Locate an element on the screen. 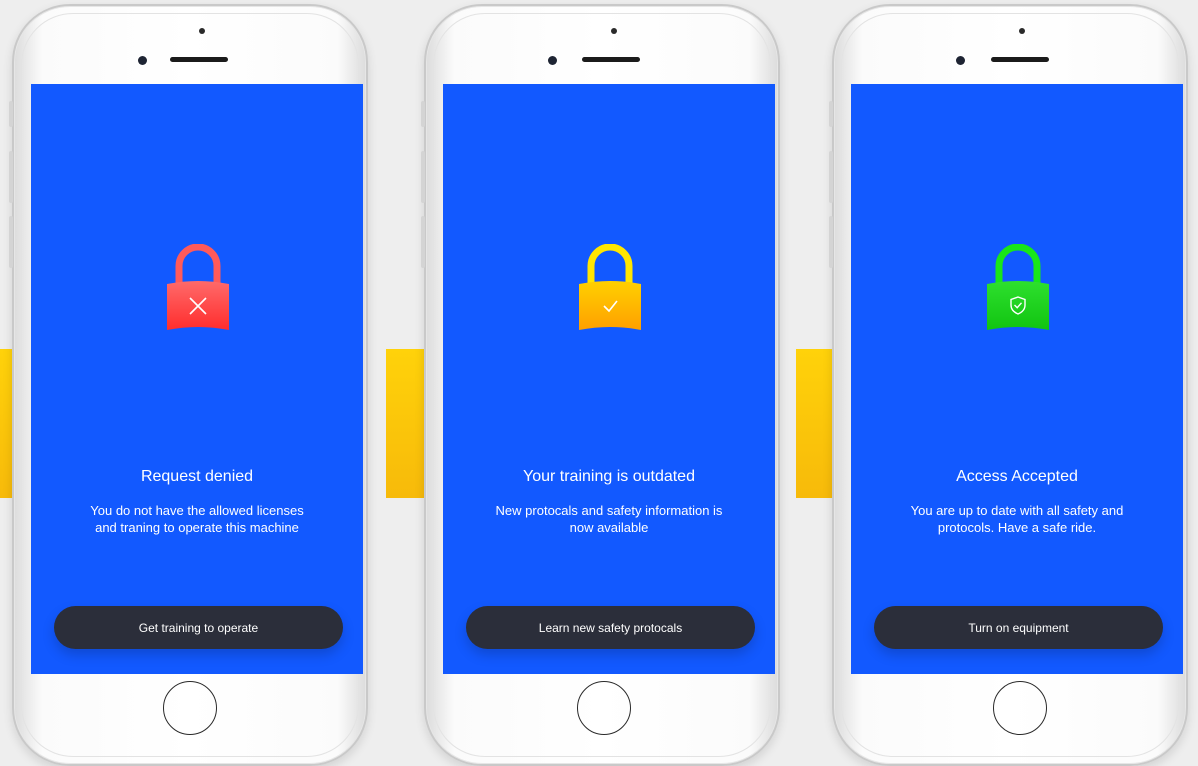 This screenshot has height=766, width=1198. lock-check-icon is located at coordinates (610, 289).